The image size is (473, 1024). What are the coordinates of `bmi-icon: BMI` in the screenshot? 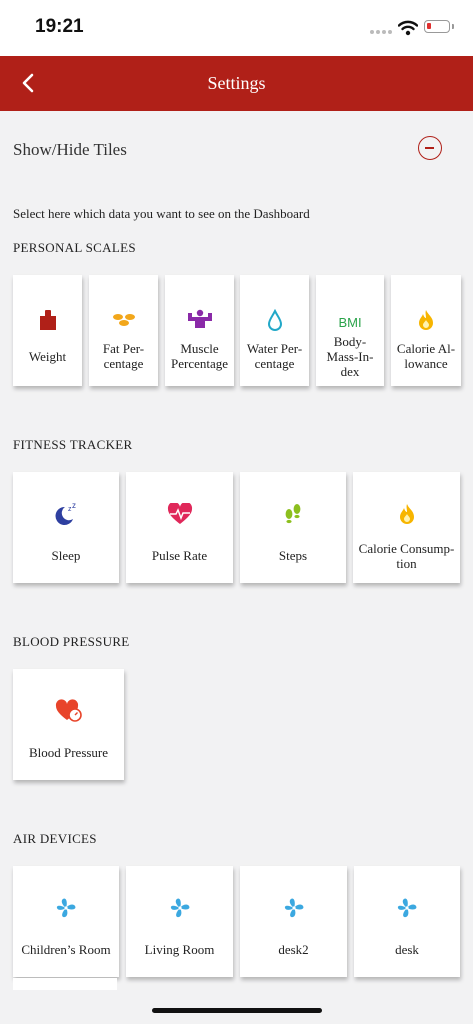 It's located at (350, 322).